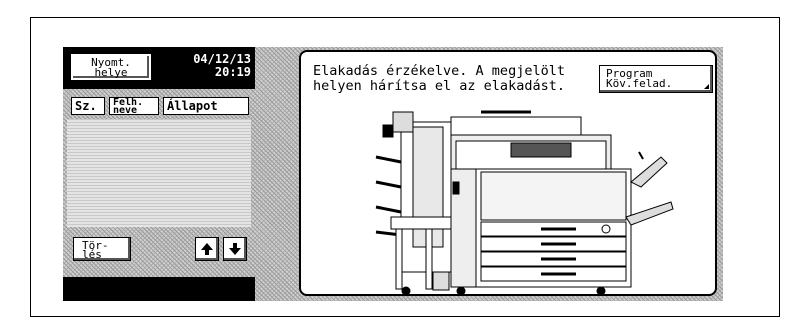 This screenshot has height=335, width=810. Describe the element at coordinates (128, 106) in the screenshot. I see `column-header-user-label: Felh. neve` at that location.